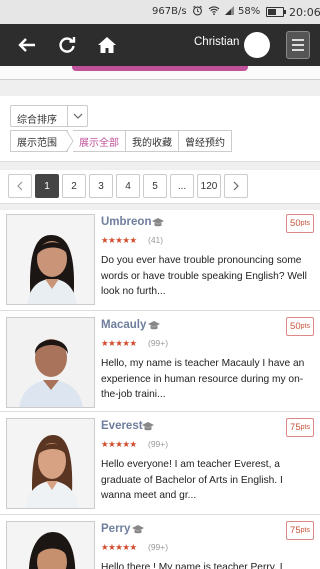 This screenshot has height=569, width=320. I want to click on tab-previously-booked: 曾经预约, so click(205, 141).